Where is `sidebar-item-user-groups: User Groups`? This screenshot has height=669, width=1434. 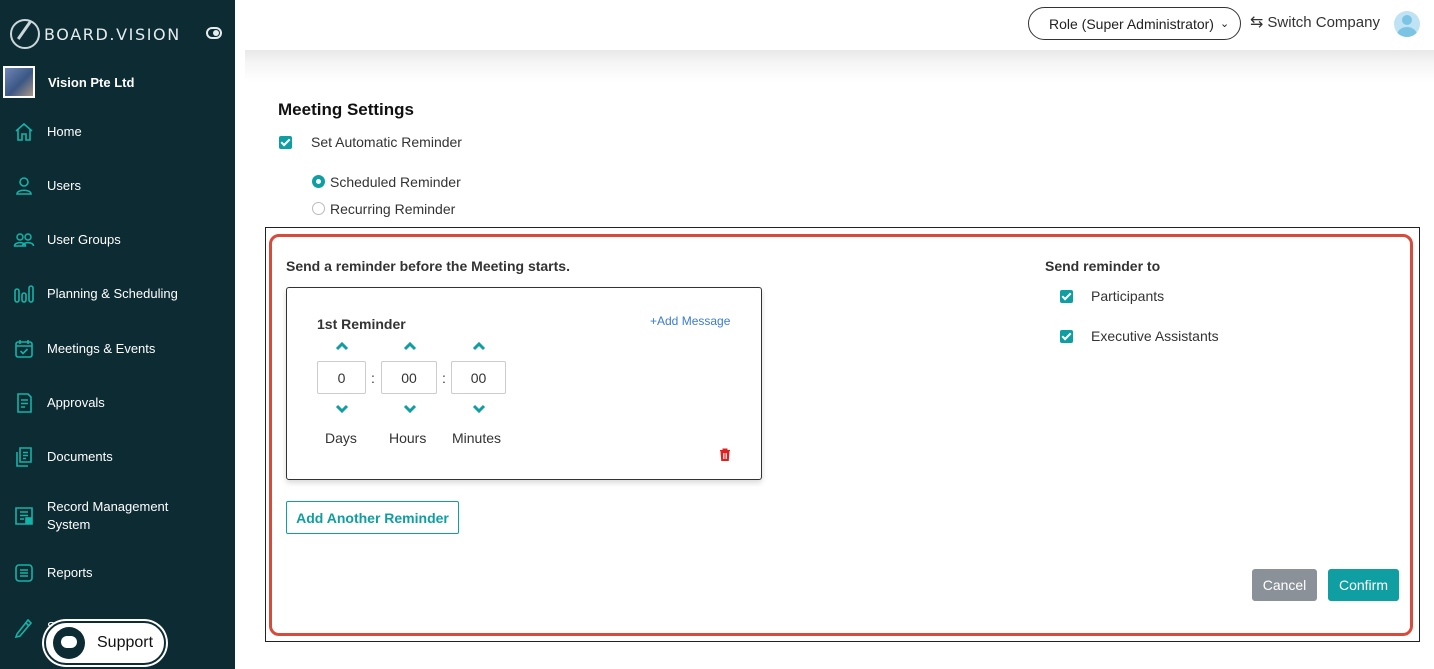 sidebar-item-user-groups: User Groups is located at coordinates (117, 240).